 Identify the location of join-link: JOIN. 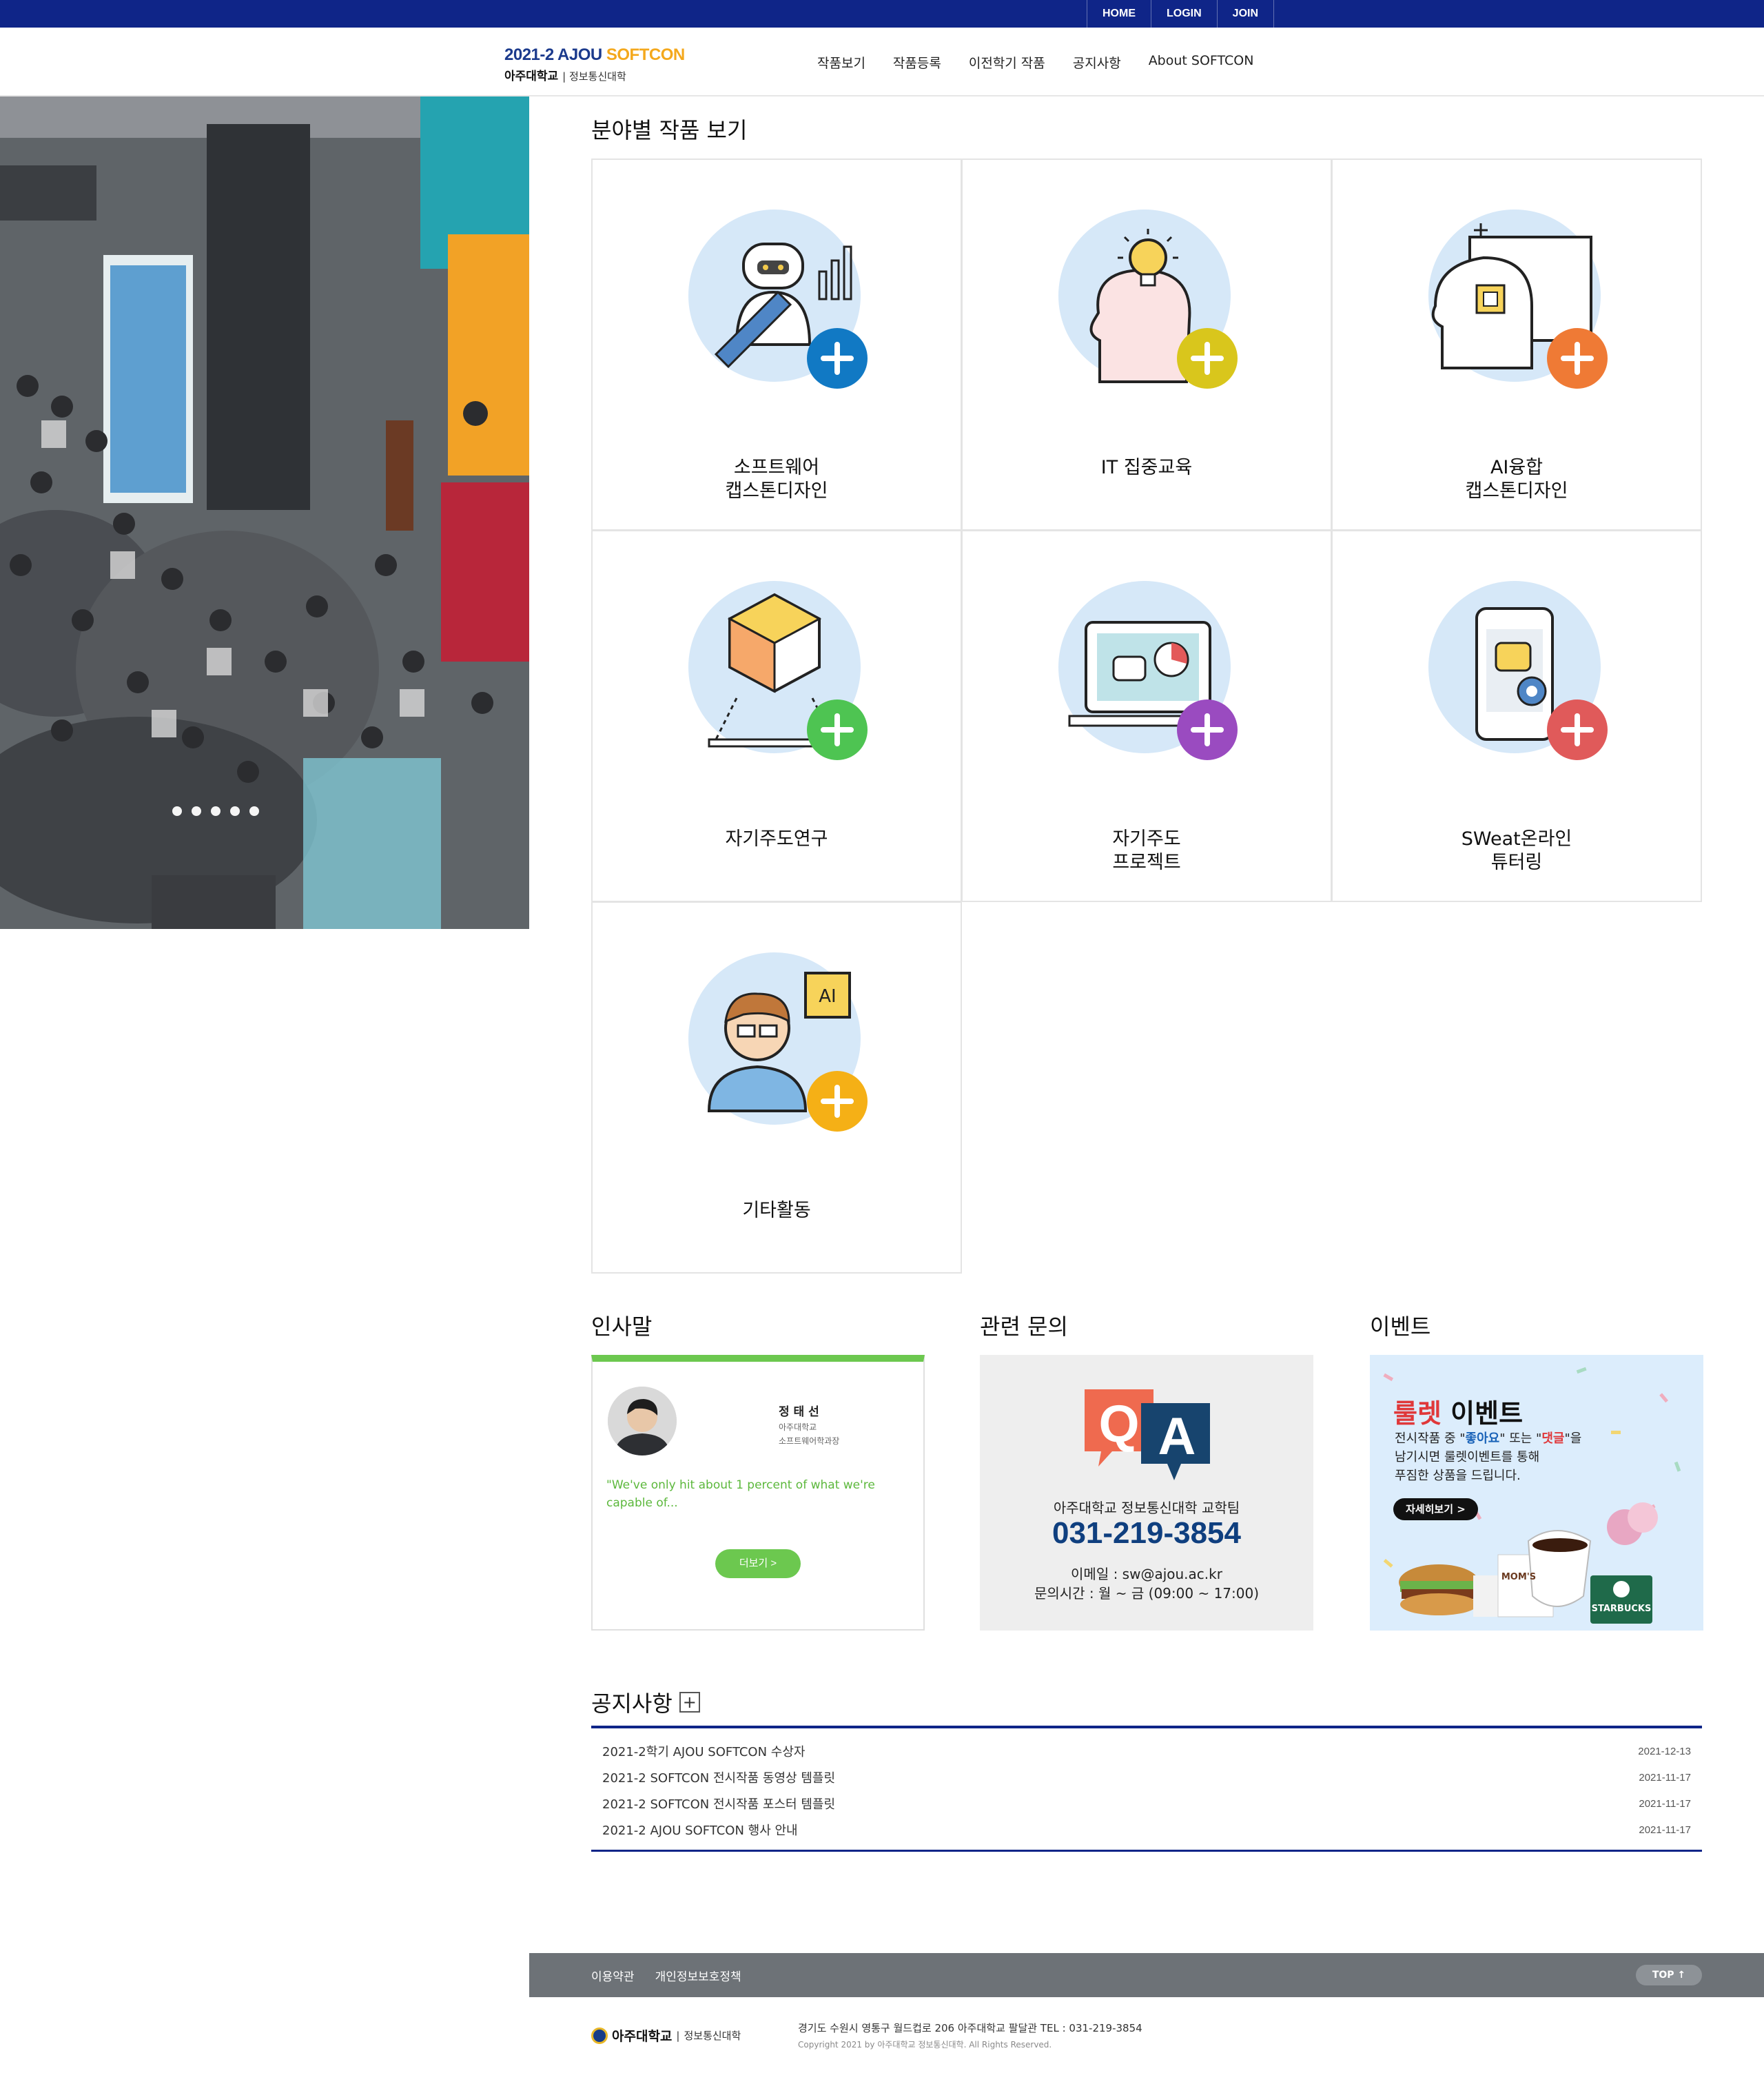
(1245, 14).